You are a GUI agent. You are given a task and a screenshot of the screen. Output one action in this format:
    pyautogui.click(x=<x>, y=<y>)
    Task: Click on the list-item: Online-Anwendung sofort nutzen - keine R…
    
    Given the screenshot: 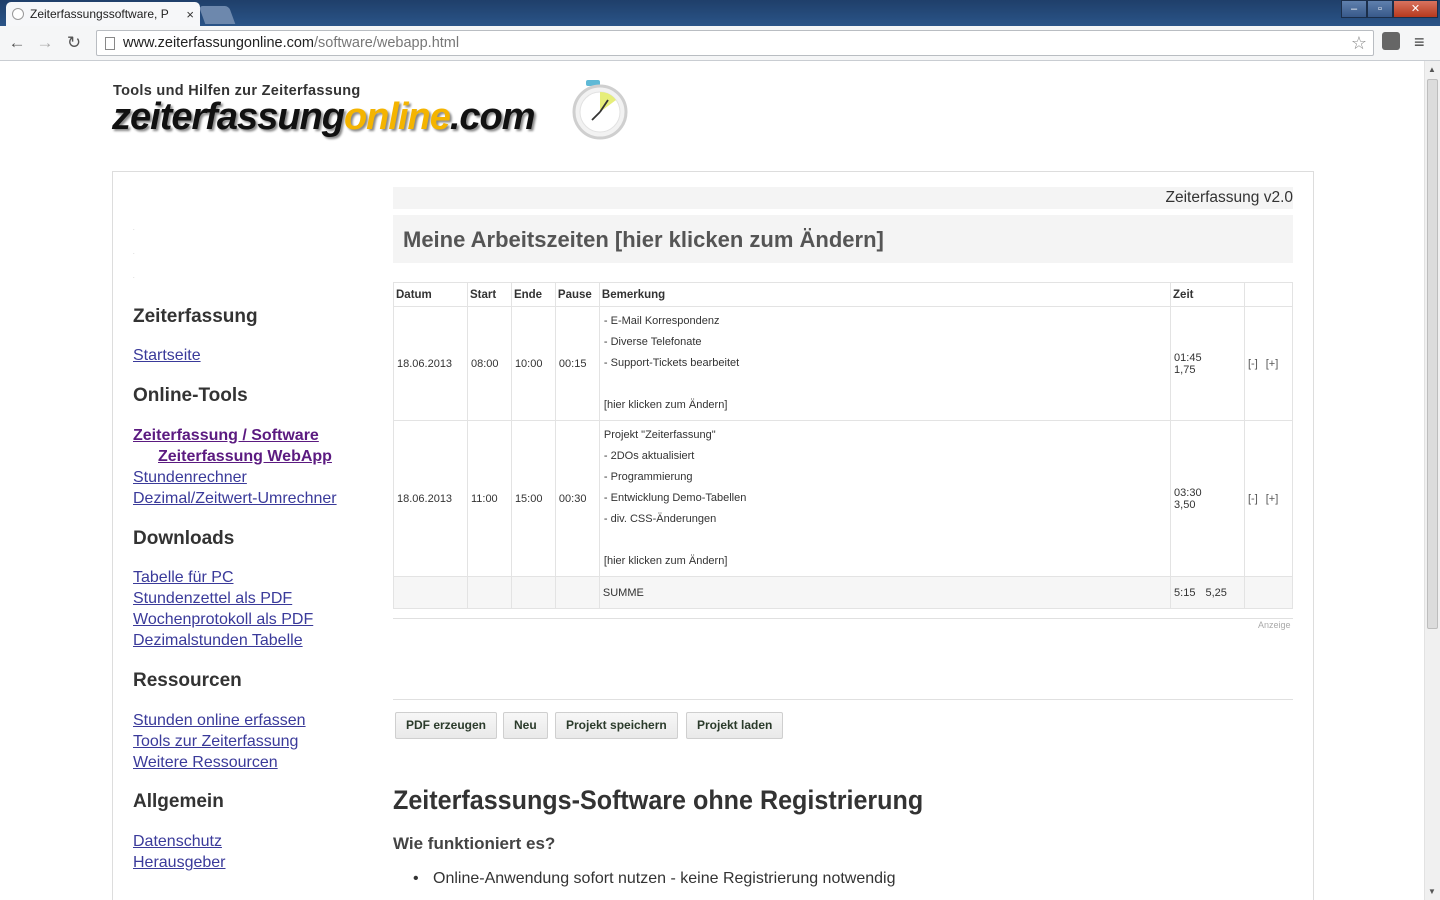 What is the action you would take?
    pyautogui.click(x=664, y=878)
    